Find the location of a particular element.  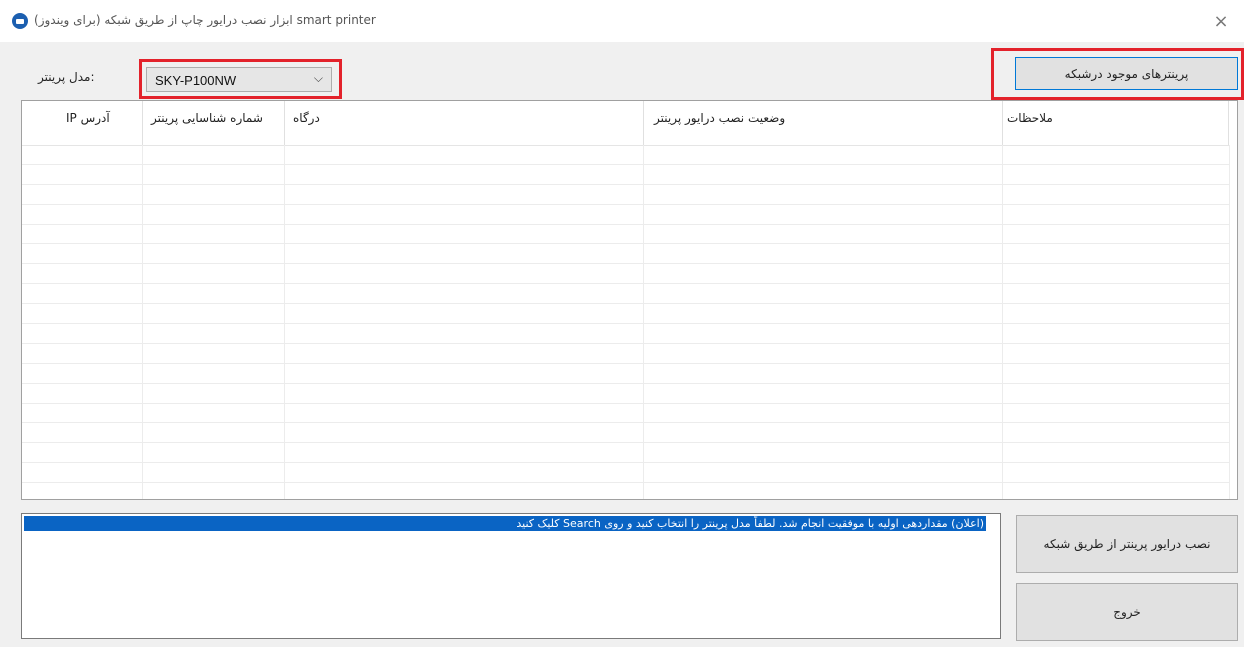

column-port: درگاه is located at coordinates (463, 123).